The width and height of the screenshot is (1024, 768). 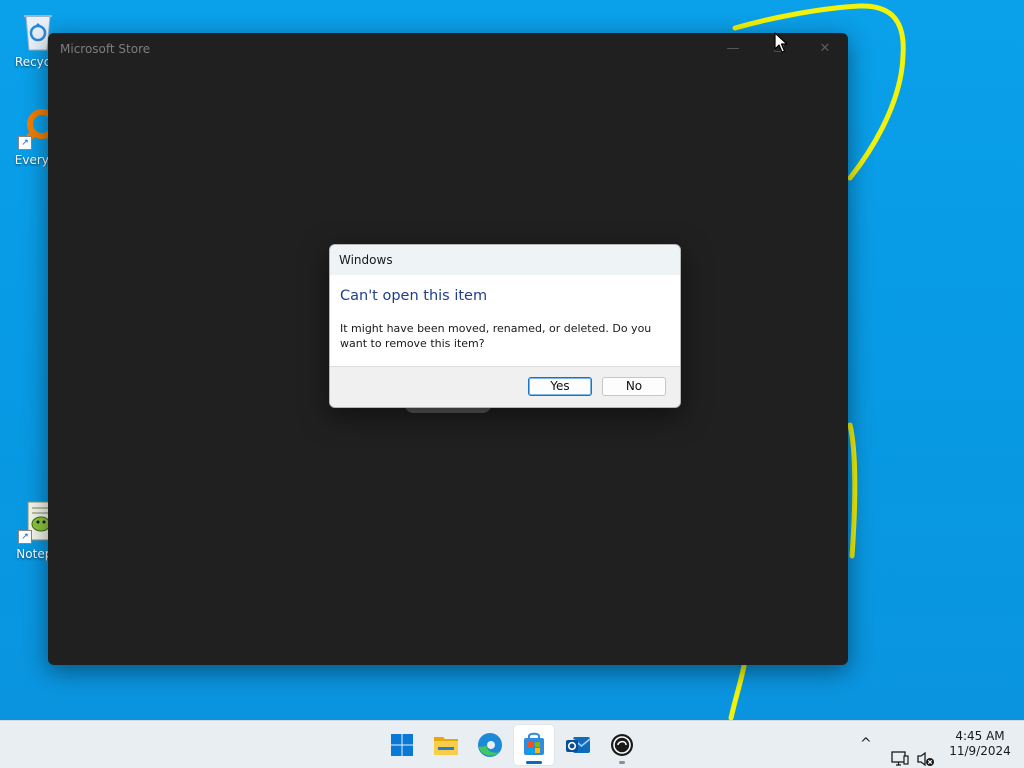 I want to click on taskbar-edge, so click(x=490, y=745).